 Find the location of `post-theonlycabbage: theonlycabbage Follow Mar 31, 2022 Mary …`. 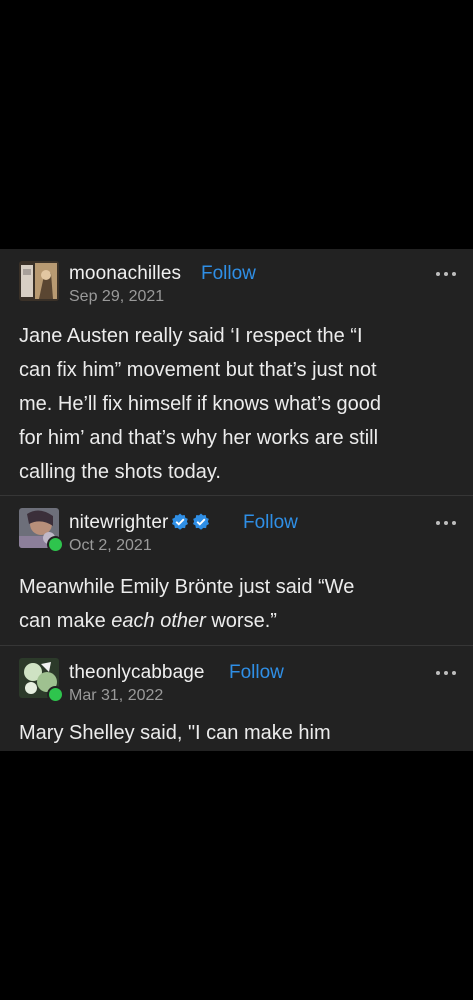

post-theonlycabbage: theonlycabbage Follow Mar 31, 2022 Mary … is located at coordinates (236, 698).